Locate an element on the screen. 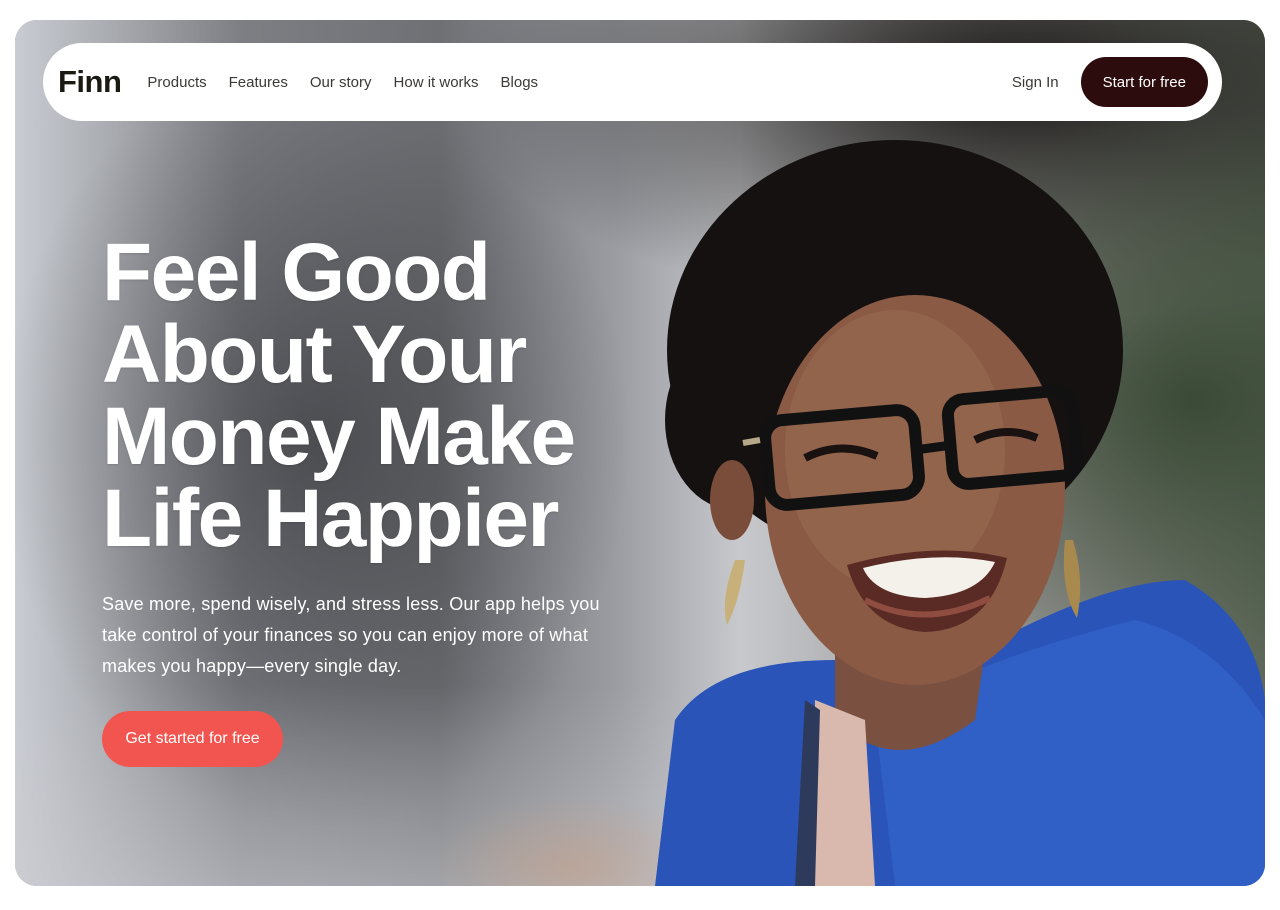  nav-link-features: Features is located at coordinates (258, 82).